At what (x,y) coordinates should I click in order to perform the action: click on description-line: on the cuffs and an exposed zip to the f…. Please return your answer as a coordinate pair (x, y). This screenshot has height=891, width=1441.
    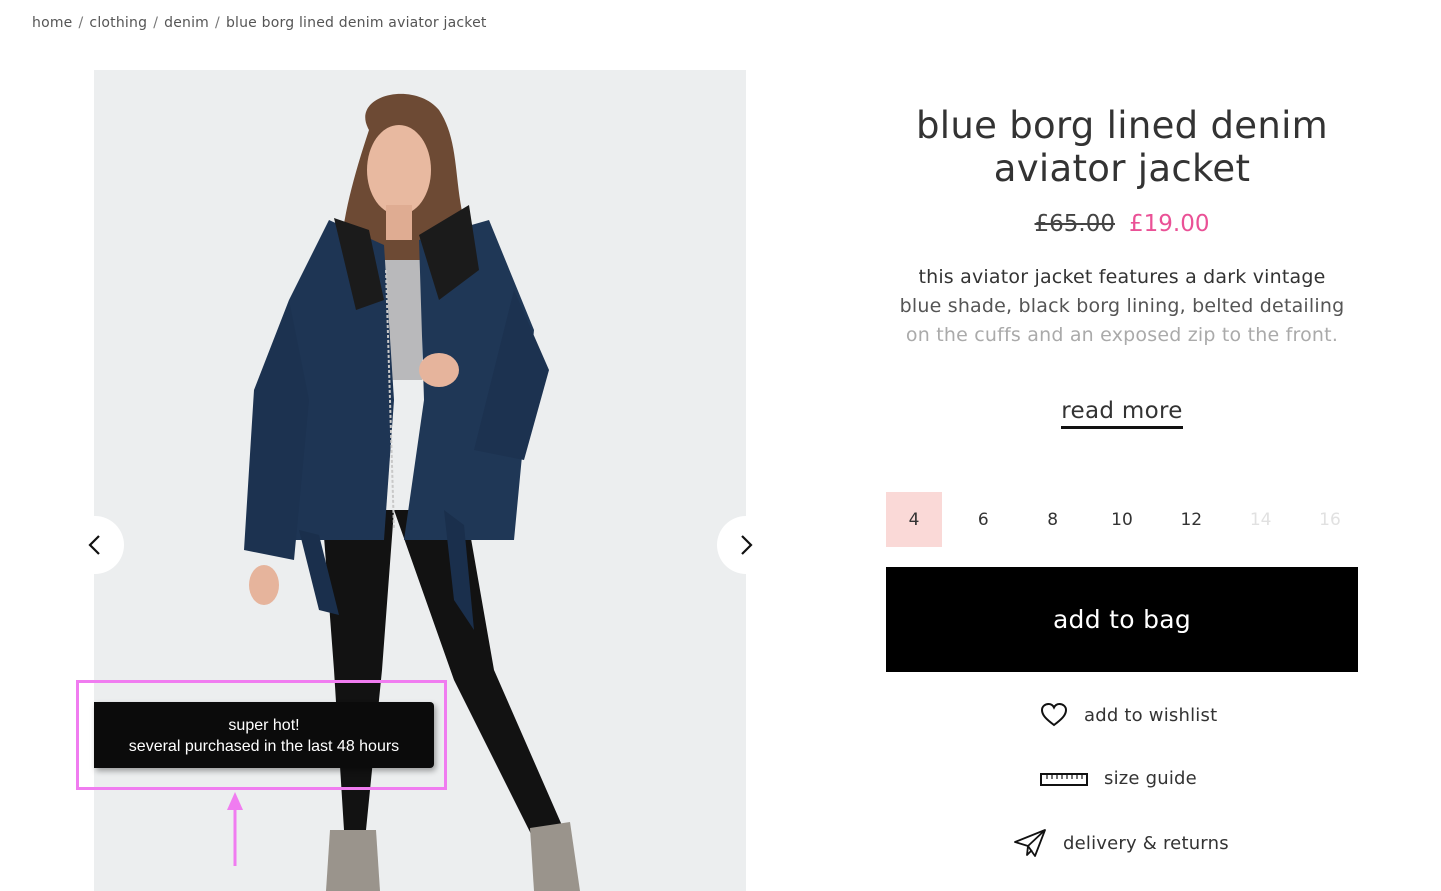
    Looking at the image, I should click on (1122, 335).